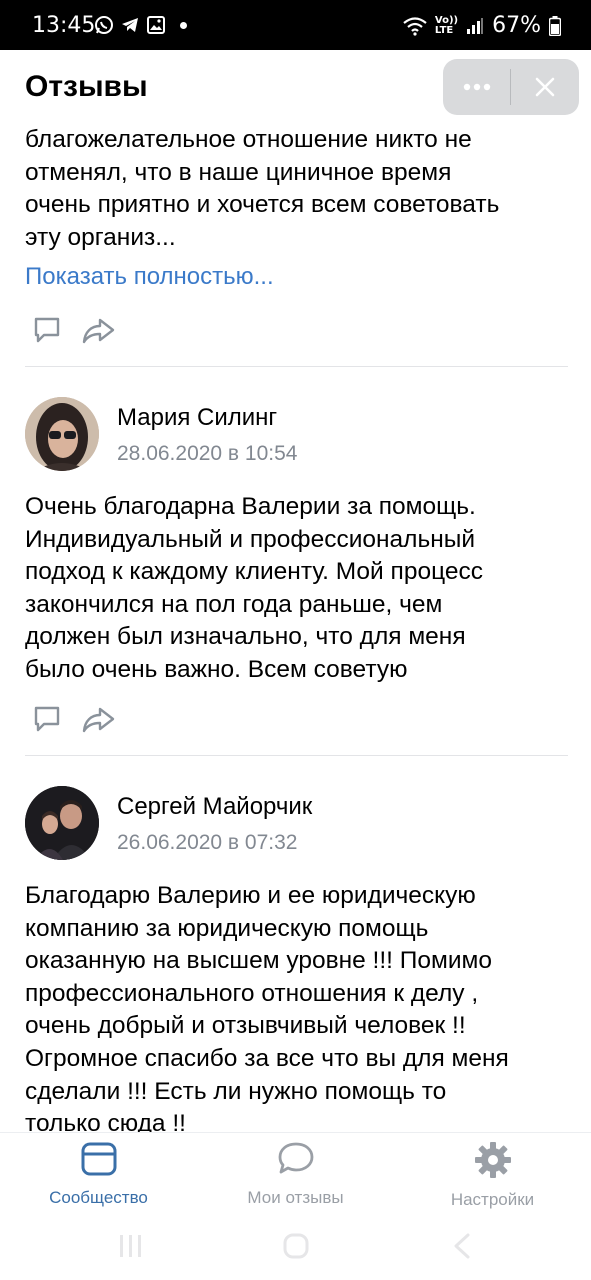  I want to click on tab-label: Мои отзывы, so click(295, 1197).